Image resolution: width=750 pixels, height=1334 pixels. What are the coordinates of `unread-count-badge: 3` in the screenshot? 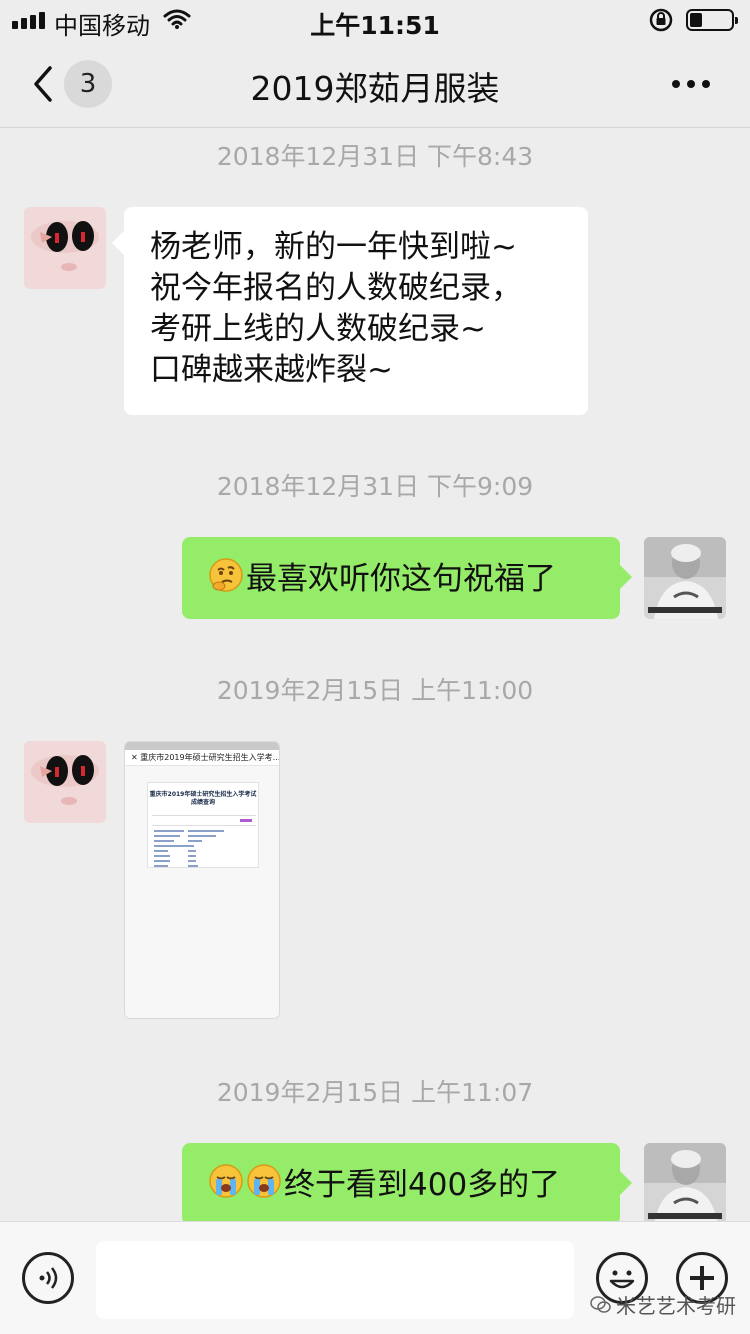 It's located at (88, 84).